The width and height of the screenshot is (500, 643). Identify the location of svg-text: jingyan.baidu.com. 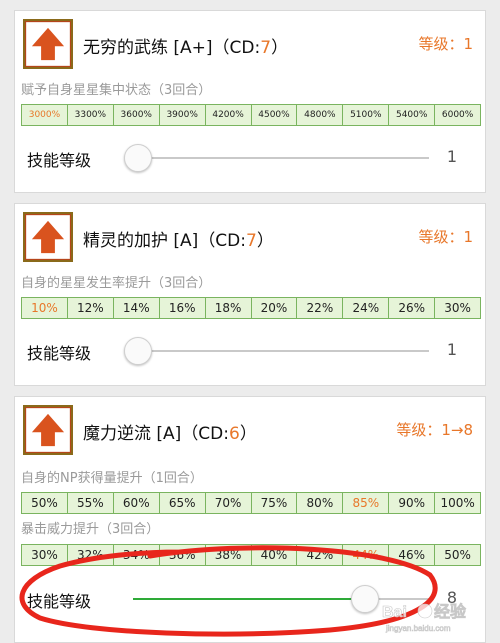
(418, 628).